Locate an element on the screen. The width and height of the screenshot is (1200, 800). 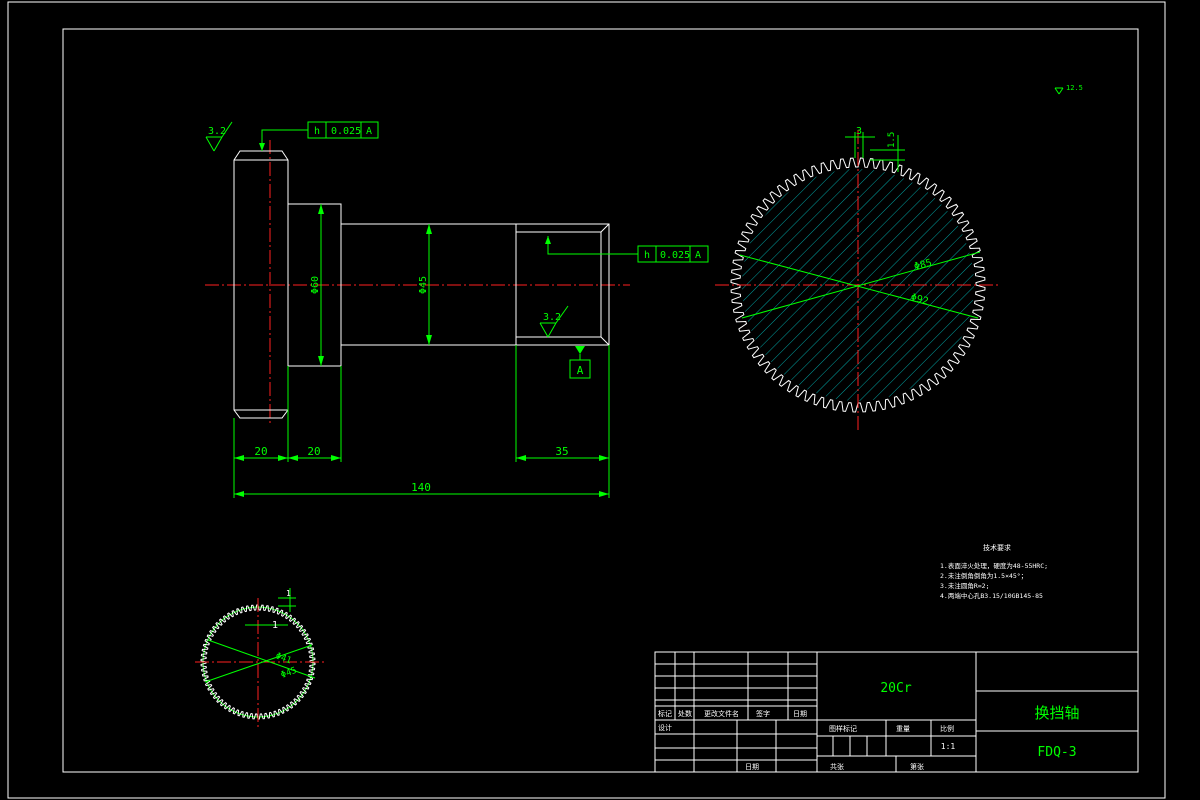
roughness-symbol-top: 3.2 is located at coordinates (219, 136).